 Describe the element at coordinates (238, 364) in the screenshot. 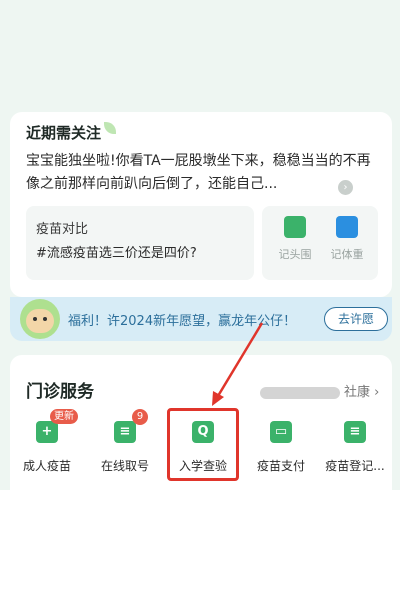

I see `annotation-arrow` at that location.